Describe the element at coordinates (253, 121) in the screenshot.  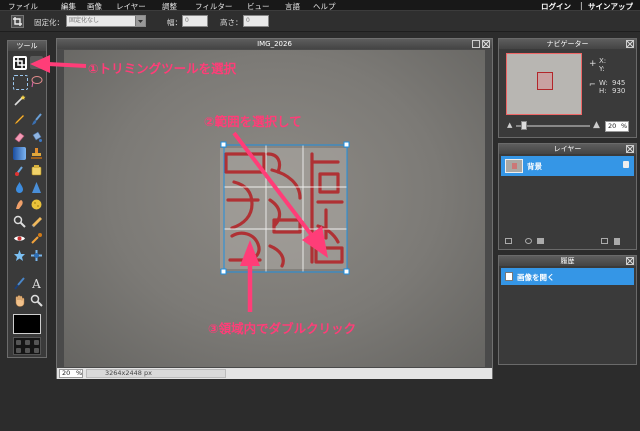
I see `annotation-step2: ②範囲を選択して` at that location.